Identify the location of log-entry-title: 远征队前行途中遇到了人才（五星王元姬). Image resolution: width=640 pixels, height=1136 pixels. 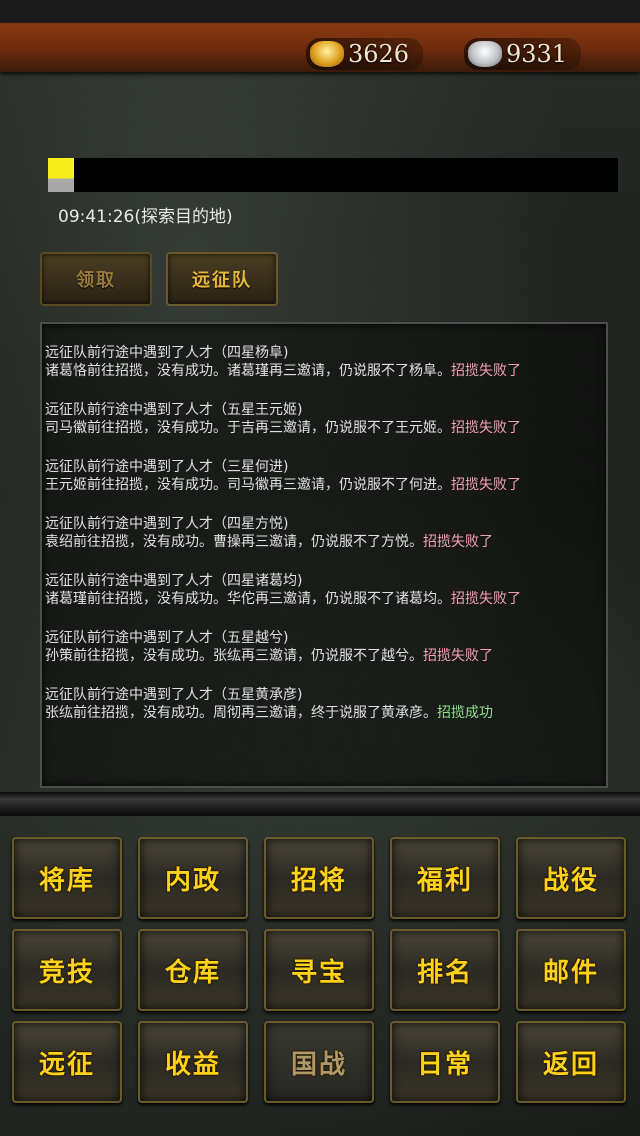
(174, 410).